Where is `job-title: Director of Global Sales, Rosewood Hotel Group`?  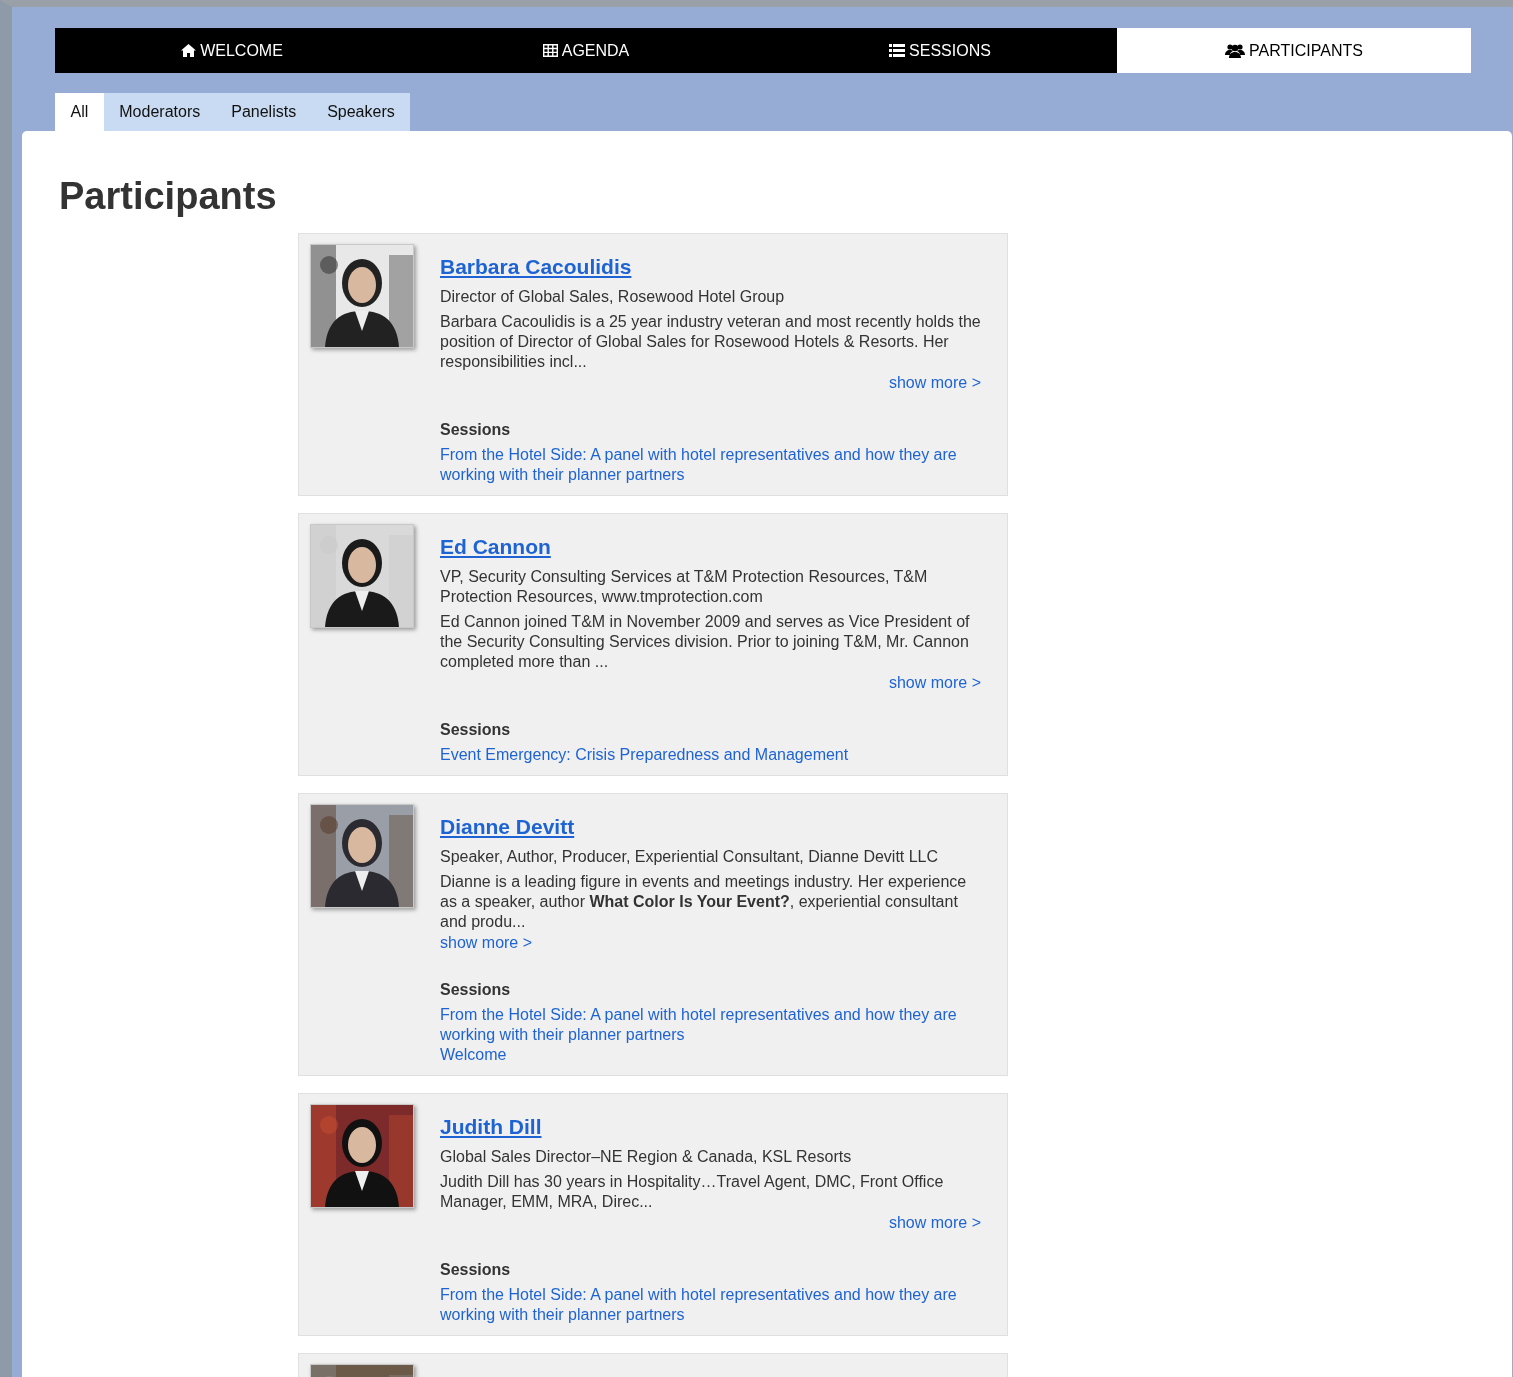
job-title: Director of Global Sales, Rosewood Hotel Group is located at coordinates (613, 297).